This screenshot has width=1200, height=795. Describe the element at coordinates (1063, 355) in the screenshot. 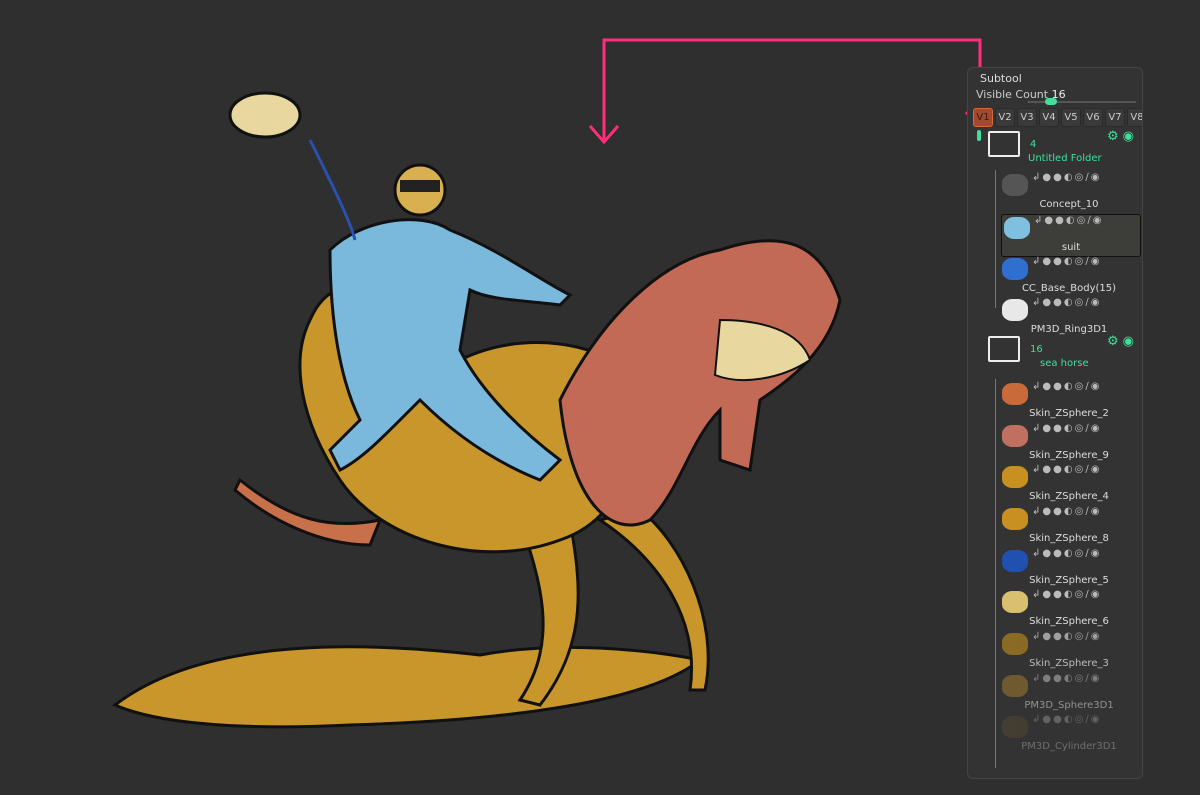

I see `subtool-folder: 16 sea horse ⚙◉` at that location.